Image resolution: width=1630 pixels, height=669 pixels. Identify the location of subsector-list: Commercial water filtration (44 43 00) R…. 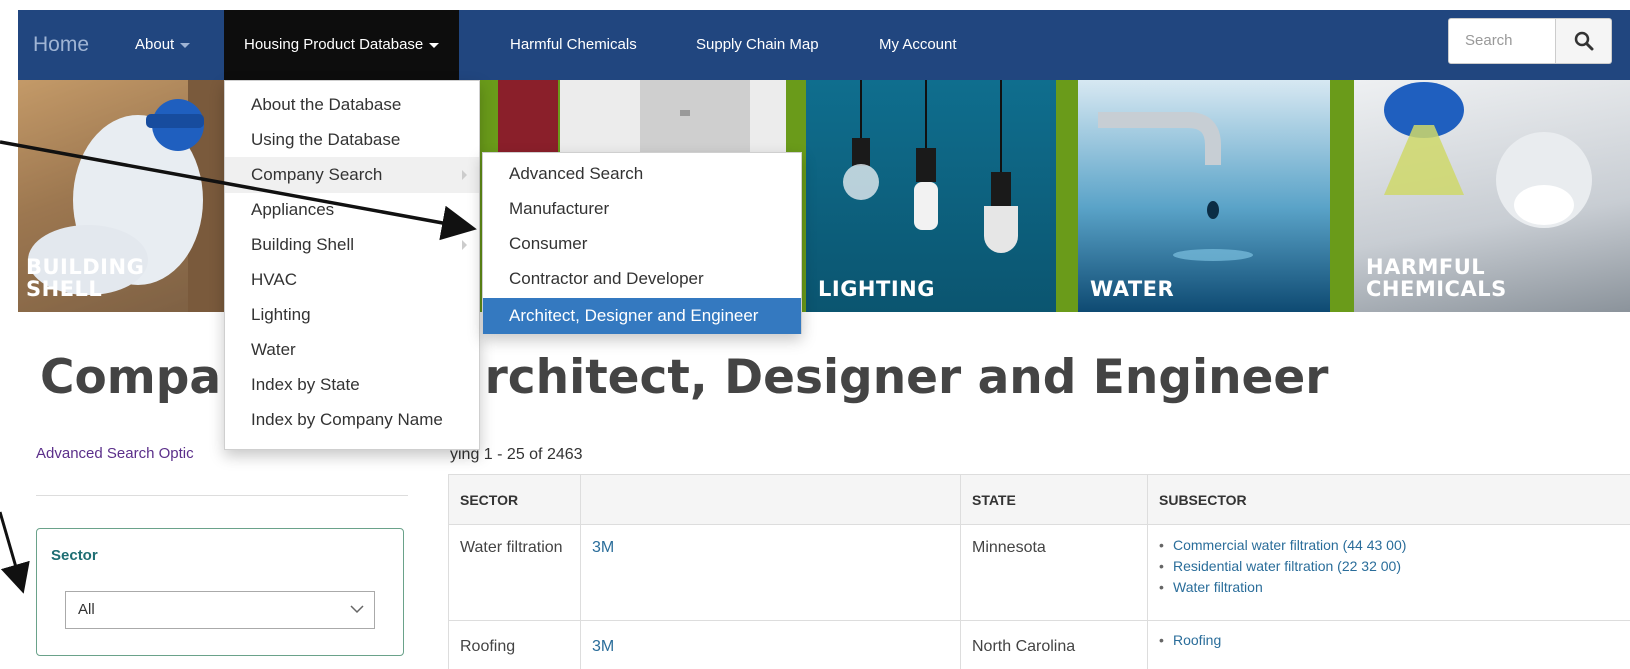
(1282, 566).